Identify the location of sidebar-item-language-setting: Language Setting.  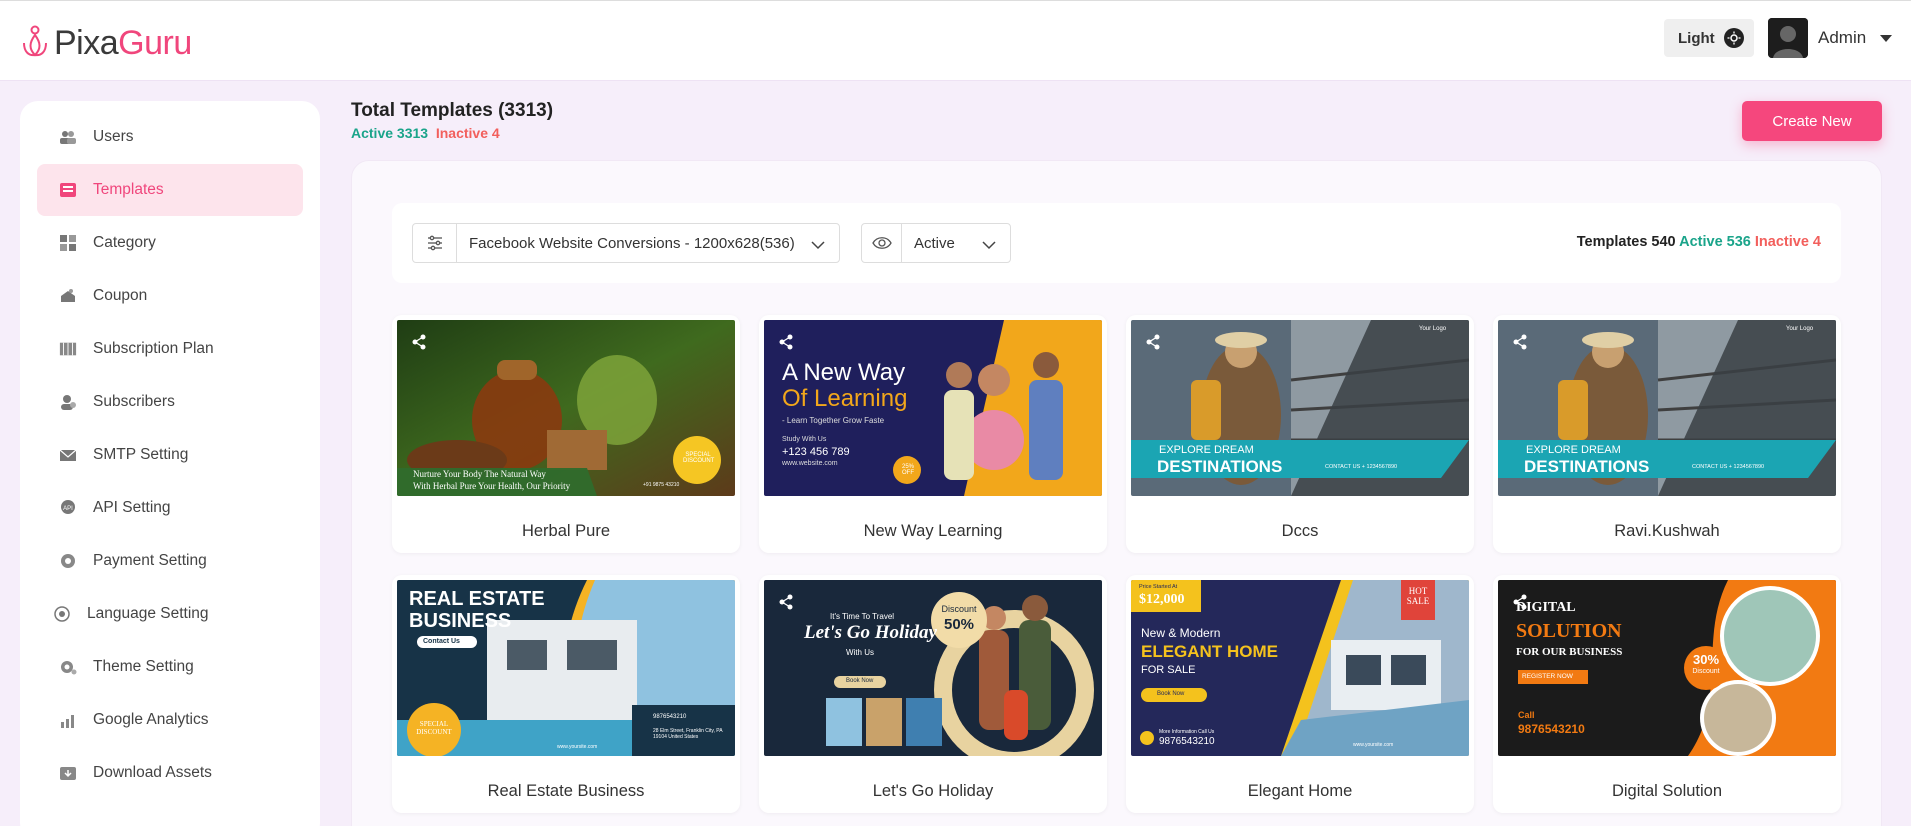
(170, 614).